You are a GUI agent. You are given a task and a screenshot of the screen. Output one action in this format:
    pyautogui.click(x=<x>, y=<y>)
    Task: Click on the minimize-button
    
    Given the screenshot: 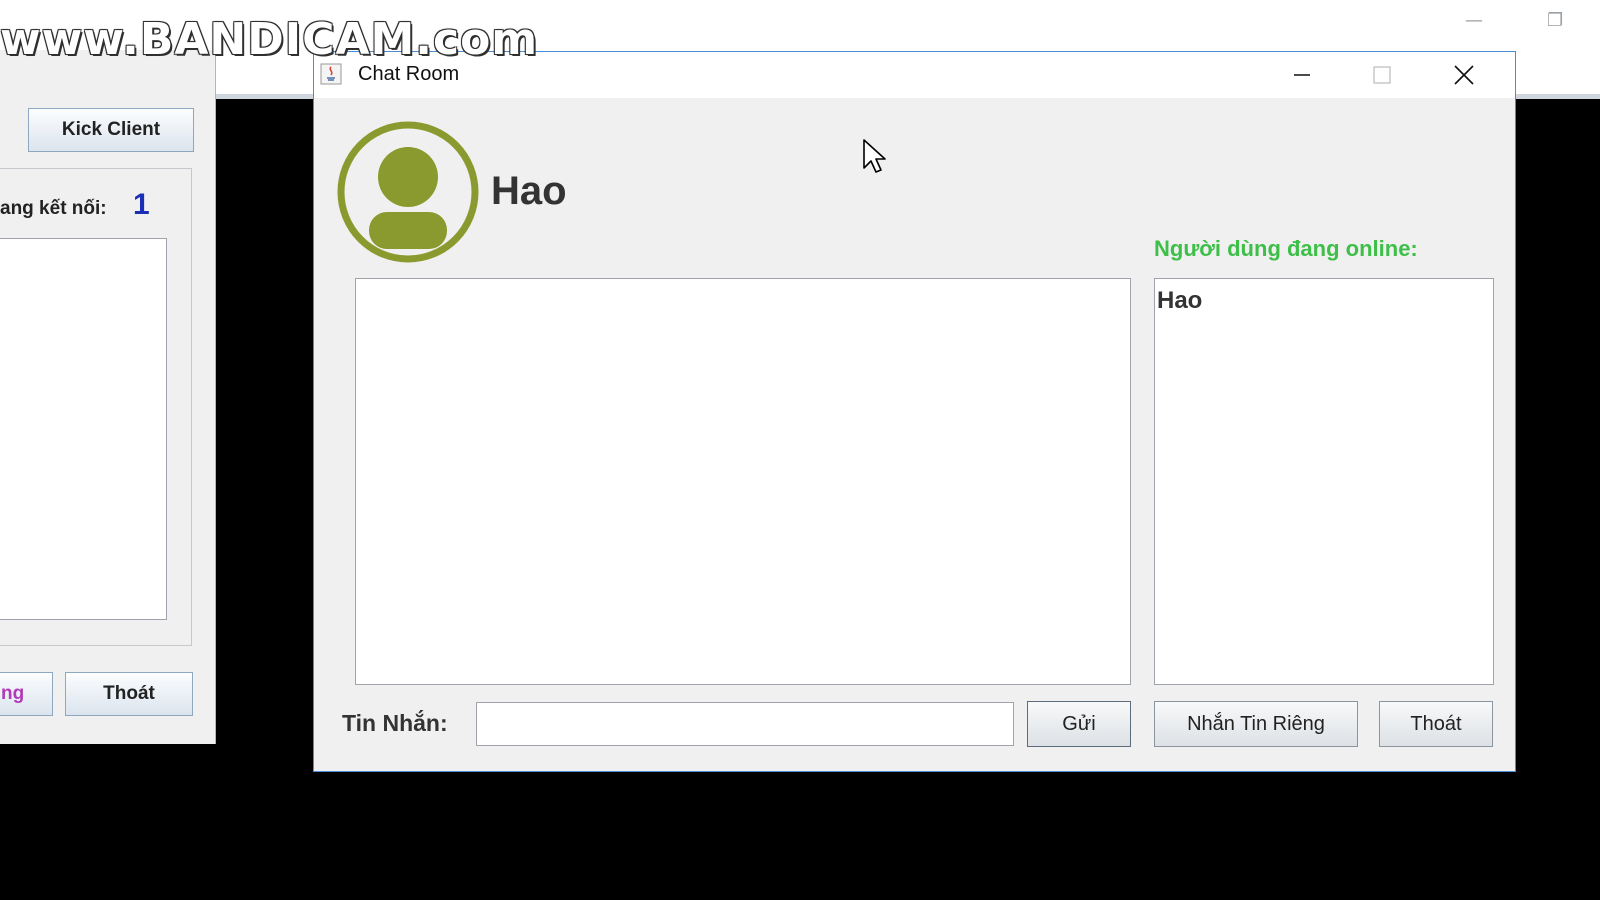 What is the action you would take?
    pyautogui.click(x=1302, y=75)
    